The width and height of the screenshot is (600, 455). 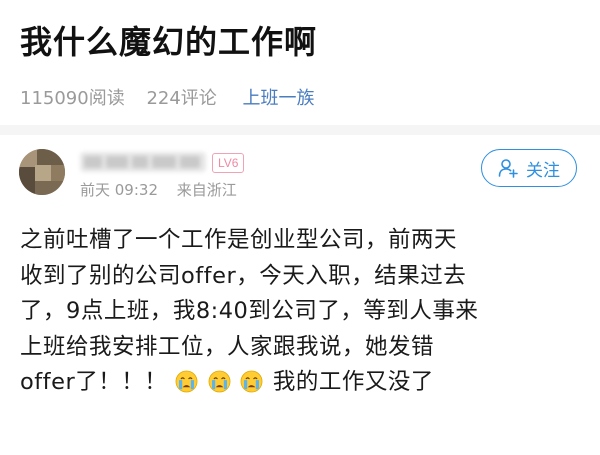 What do you see at coordinates (508, 168) in the screenshot?
I see `add-user-icon` at bounding box center [508, 168].